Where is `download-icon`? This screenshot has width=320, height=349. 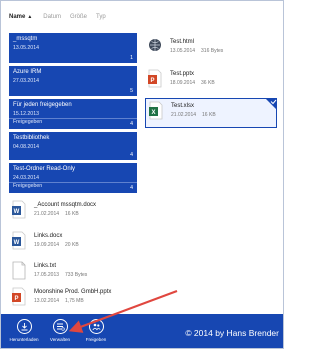
download-icon is located at coordinates (24, 326).